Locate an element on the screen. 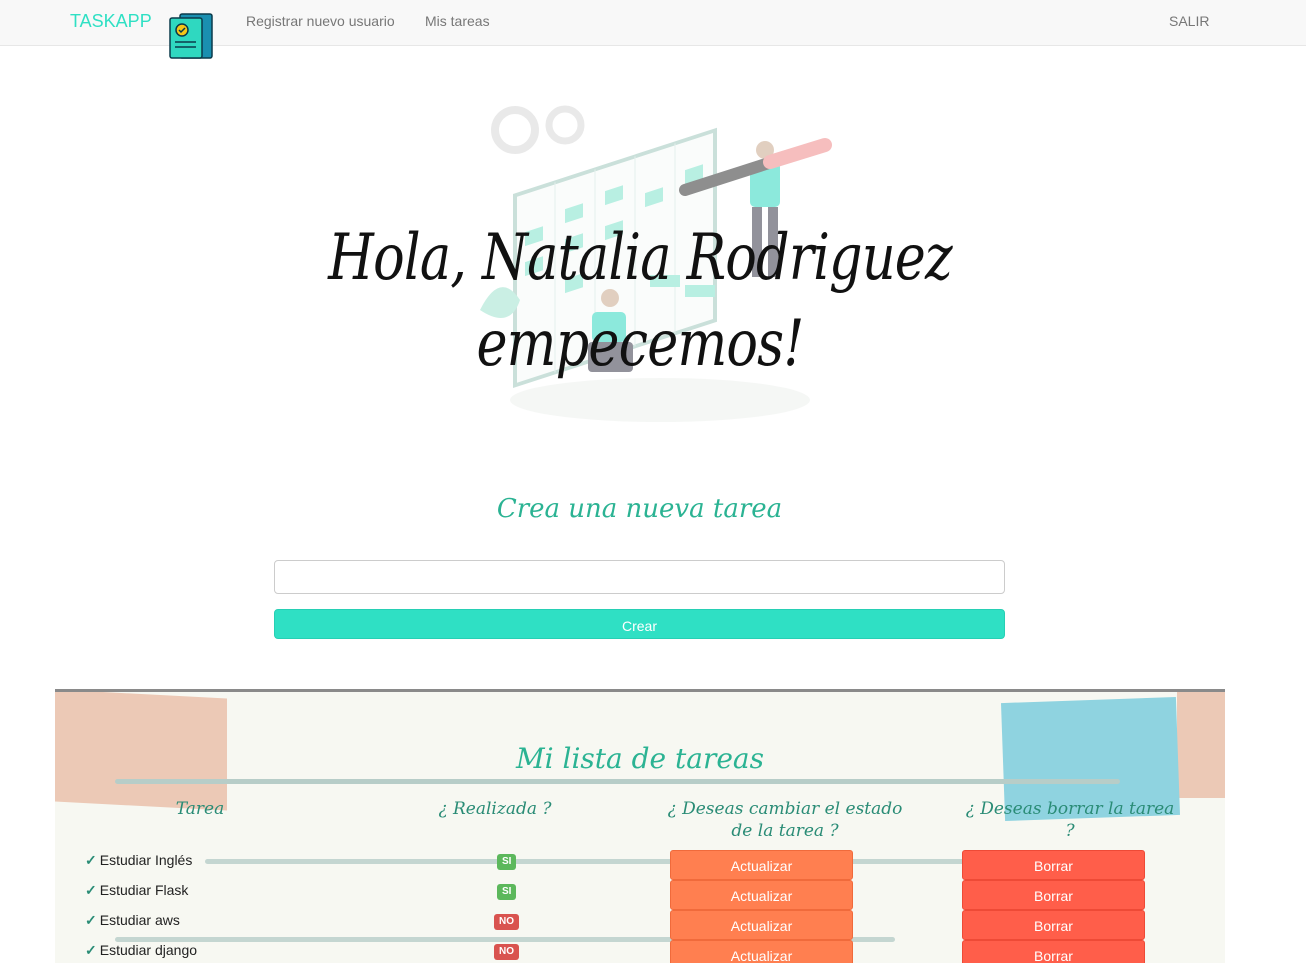 This screenshot has height=963, width=1306. decor-line is located at coordinates (617, 781).